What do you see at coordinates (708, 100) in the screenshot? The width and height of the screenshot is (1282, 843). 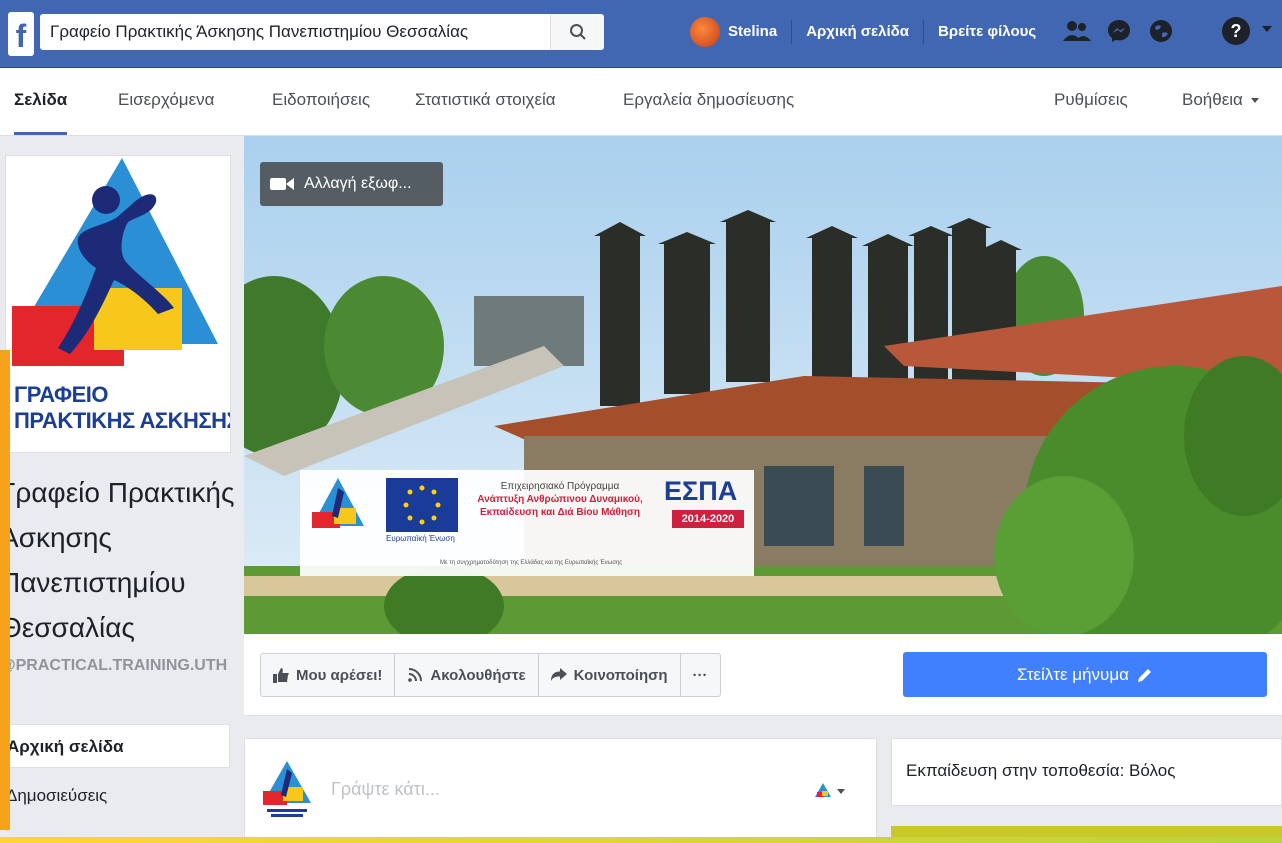 I see `tab-publishing-tools: Εργαλεία δημοσίευσης` at bounding box center [708, 100].